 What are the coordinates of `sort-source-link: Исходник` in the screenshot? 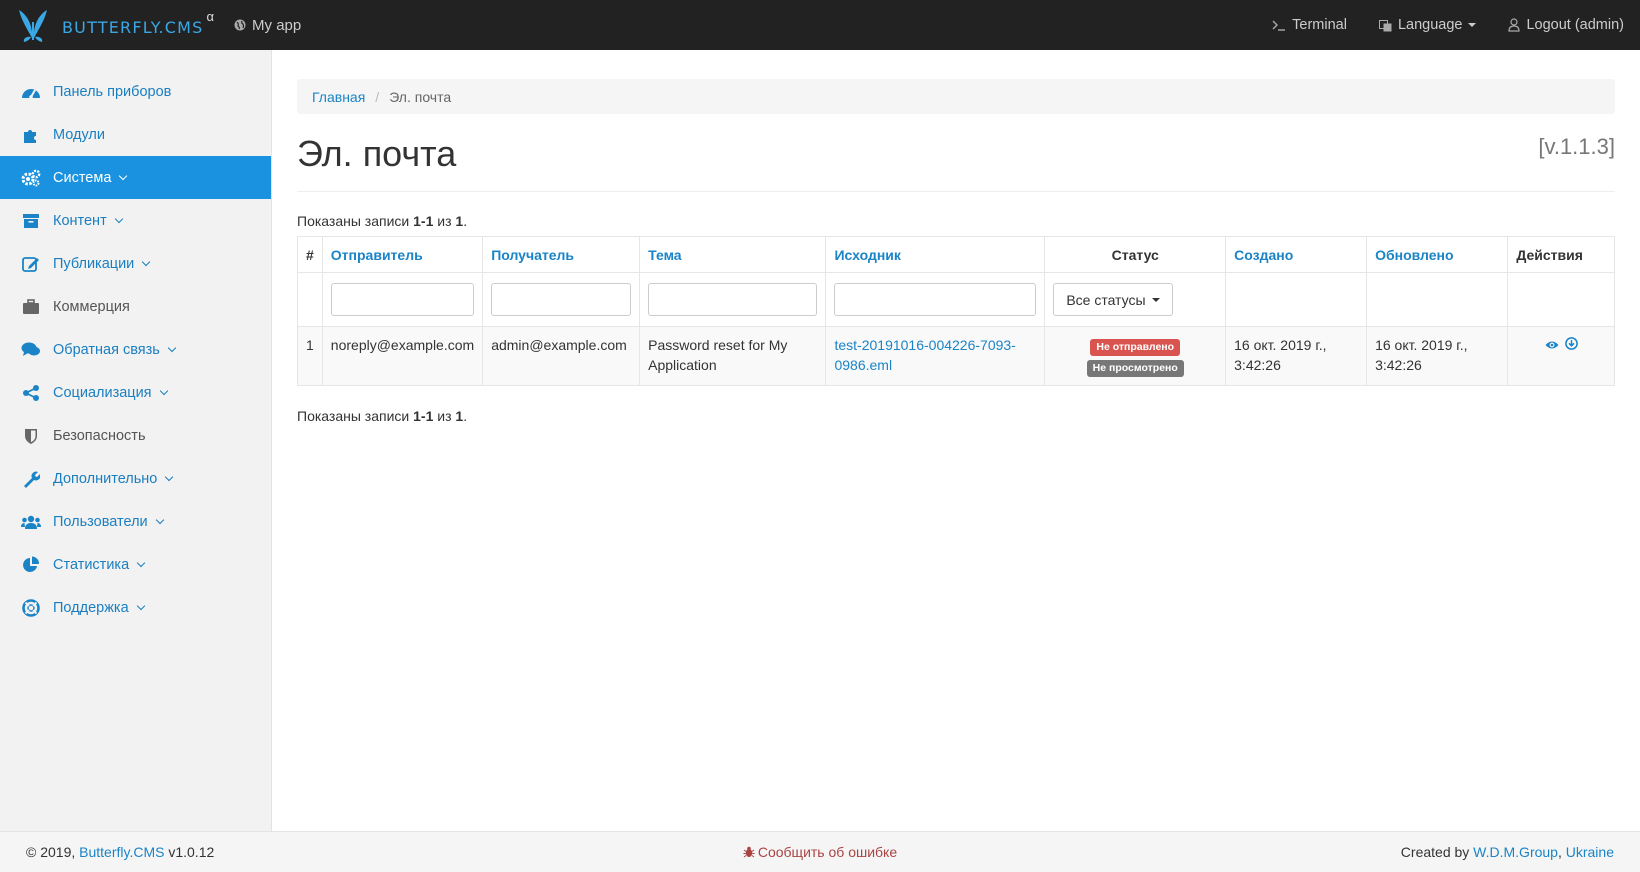 It's located at (867, 255).